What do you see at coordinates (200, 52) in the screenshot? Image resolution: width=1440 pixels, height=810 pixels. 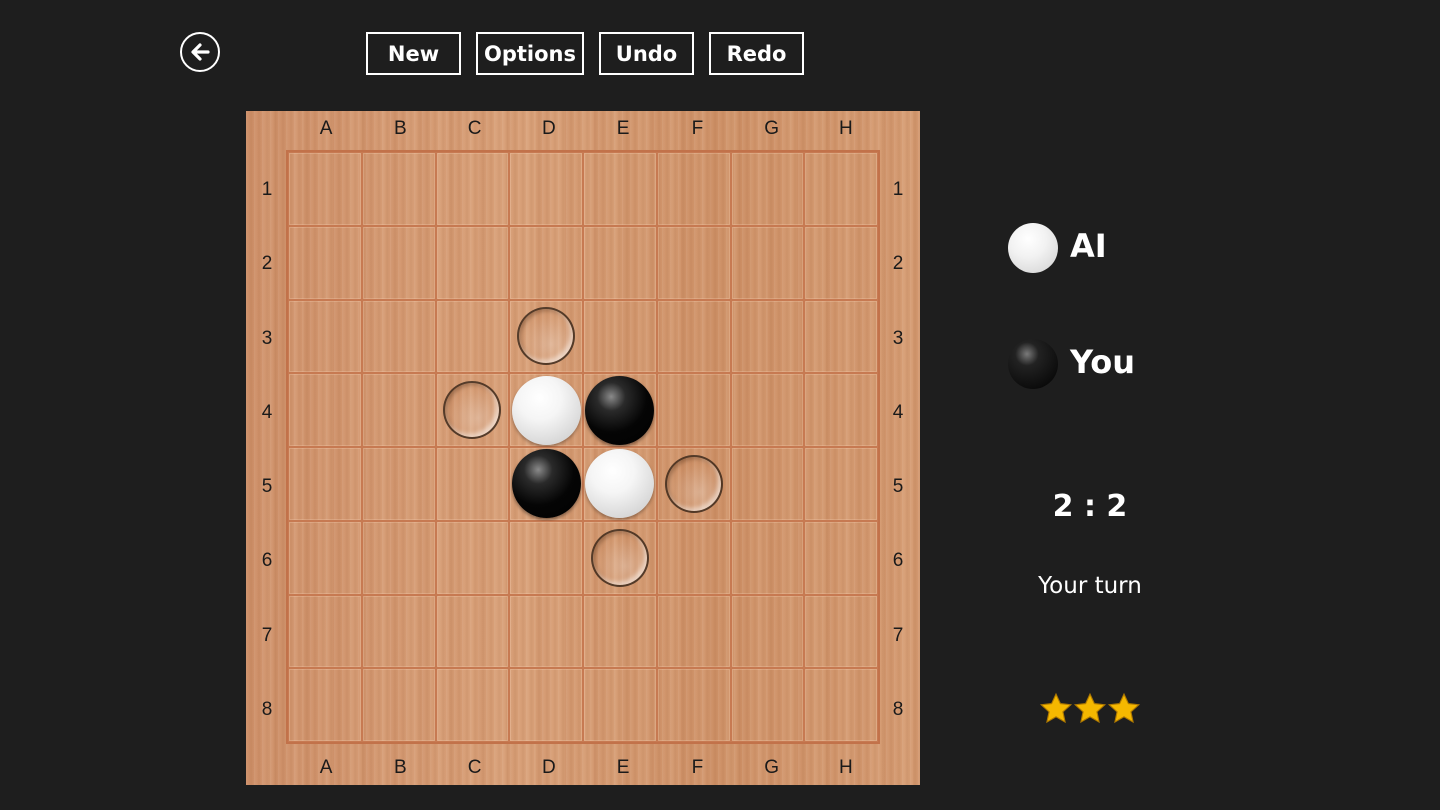 I see `back-button` at bounding box center [200, 52].